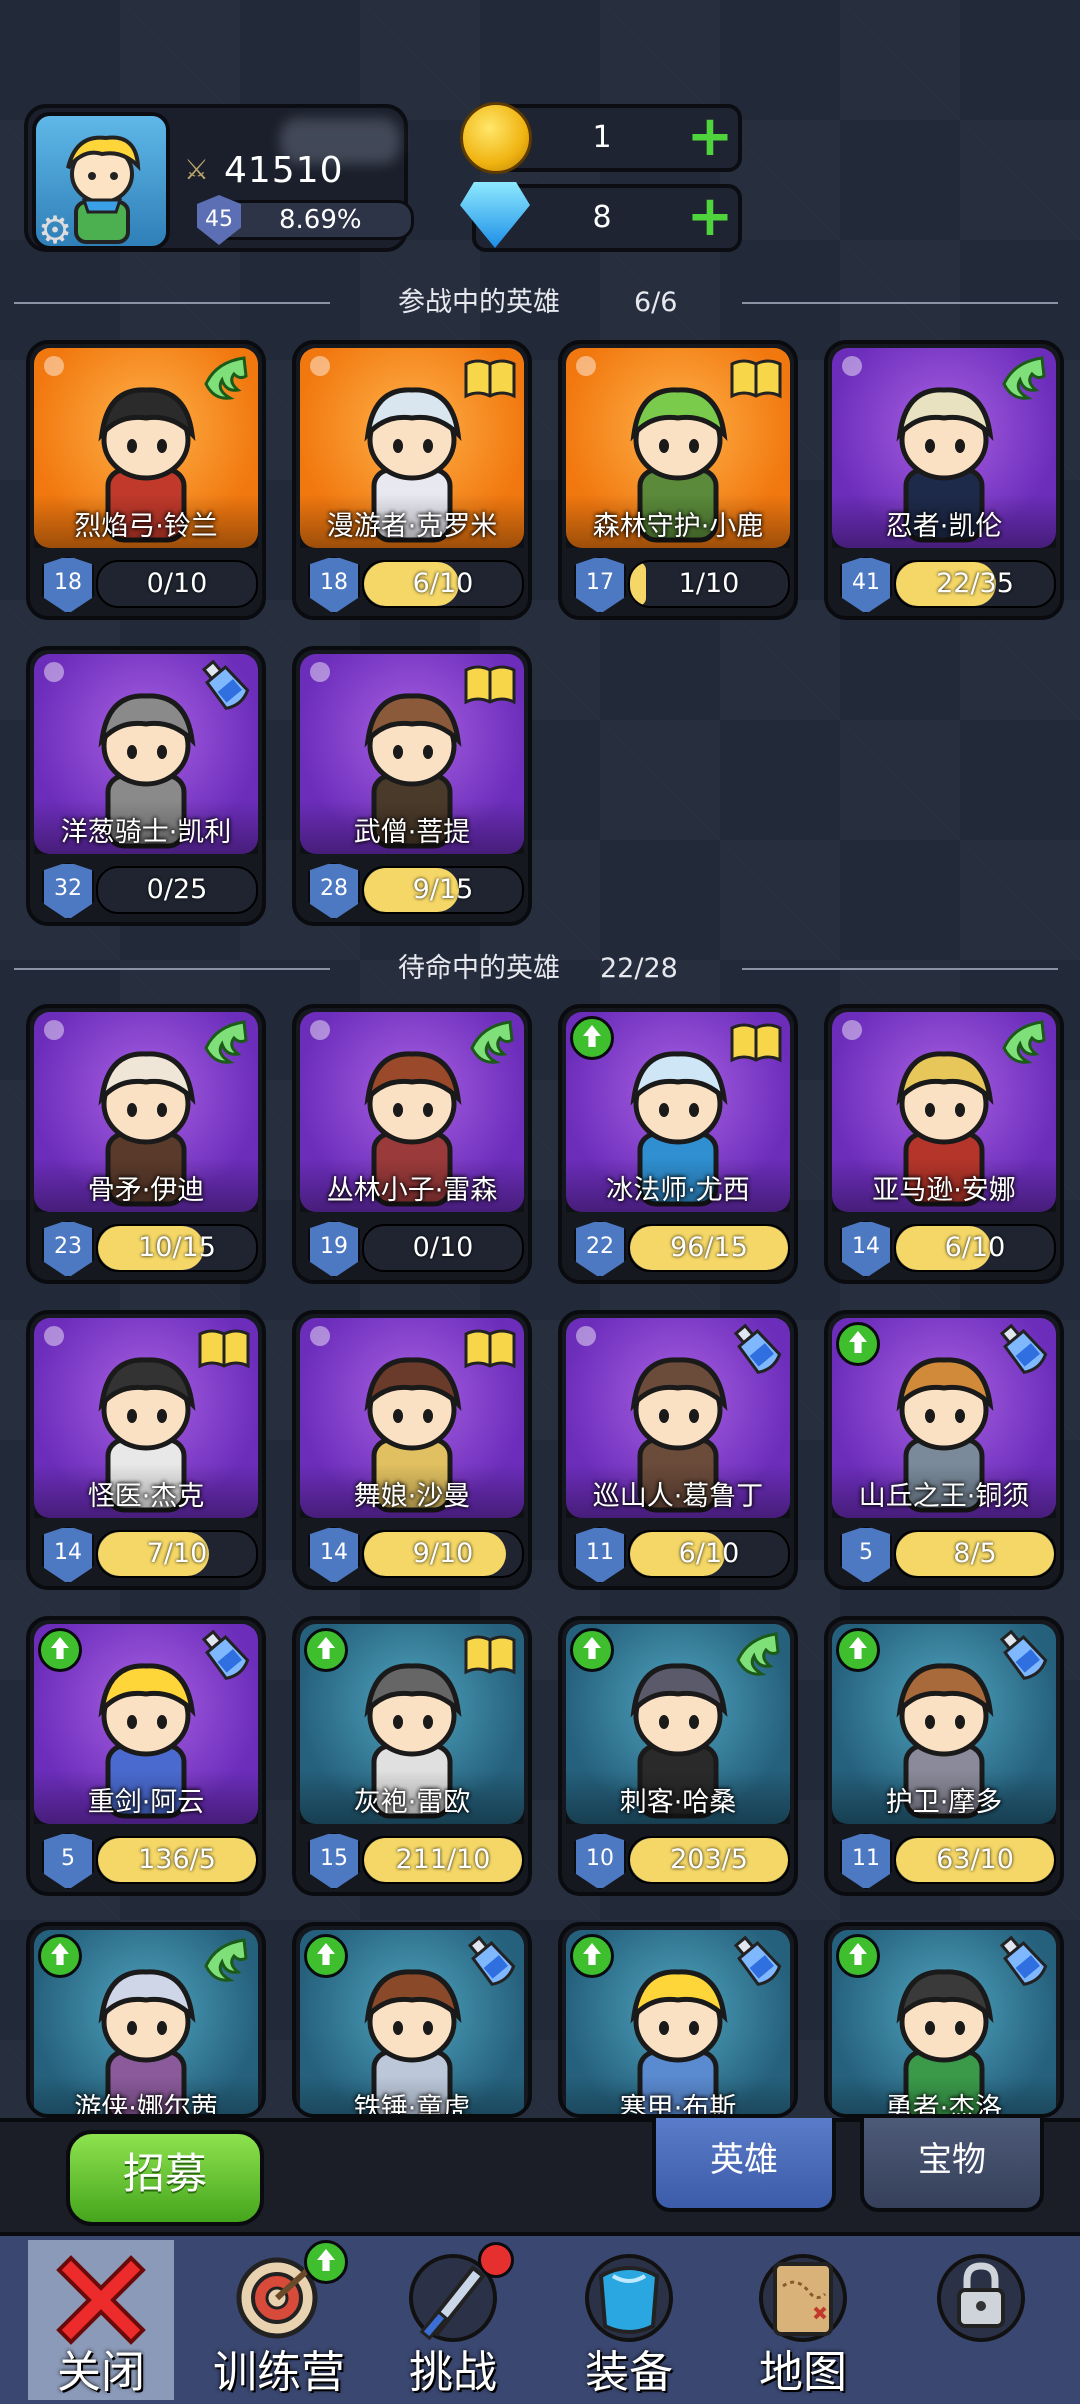 Image resolution: width=1080 pixels, height=2404 pixels. What do you see at coordinates (678, 1802) in the screenshot?
I see `hero-name: 刺客·哈桑` at bounding box center [678, 1802].